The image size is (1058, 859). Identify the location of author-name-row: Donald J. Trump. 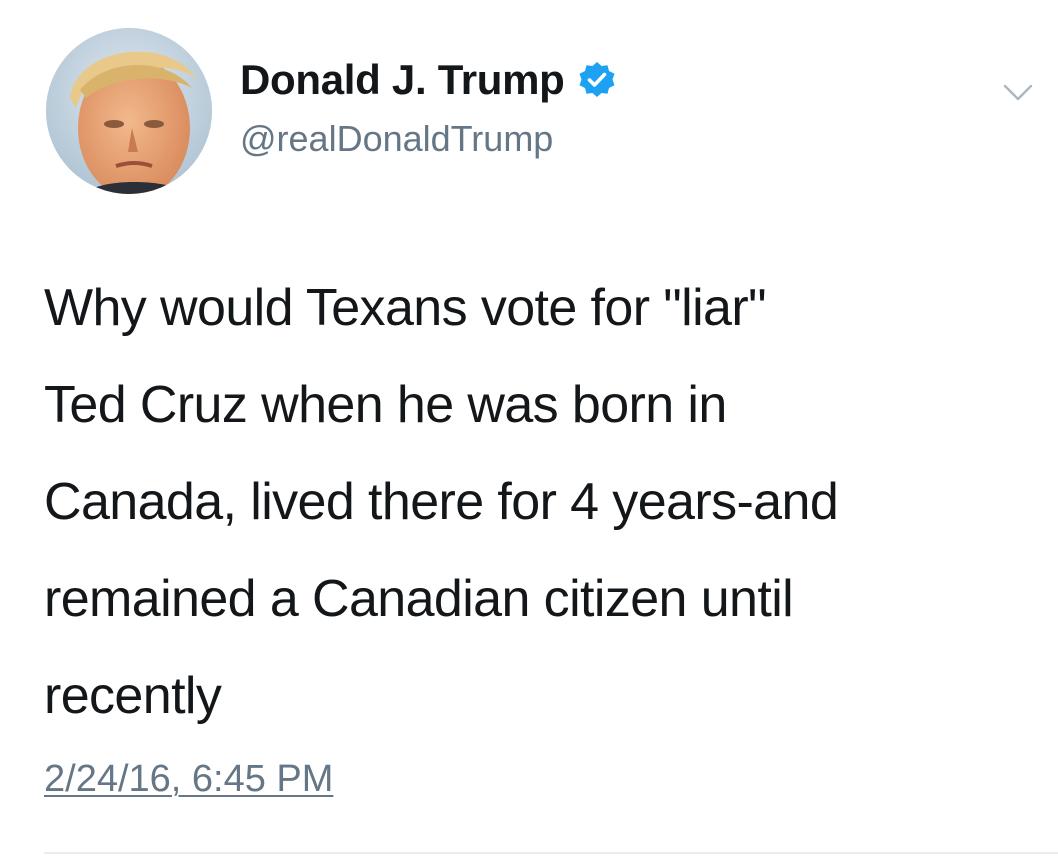
(428, 80).